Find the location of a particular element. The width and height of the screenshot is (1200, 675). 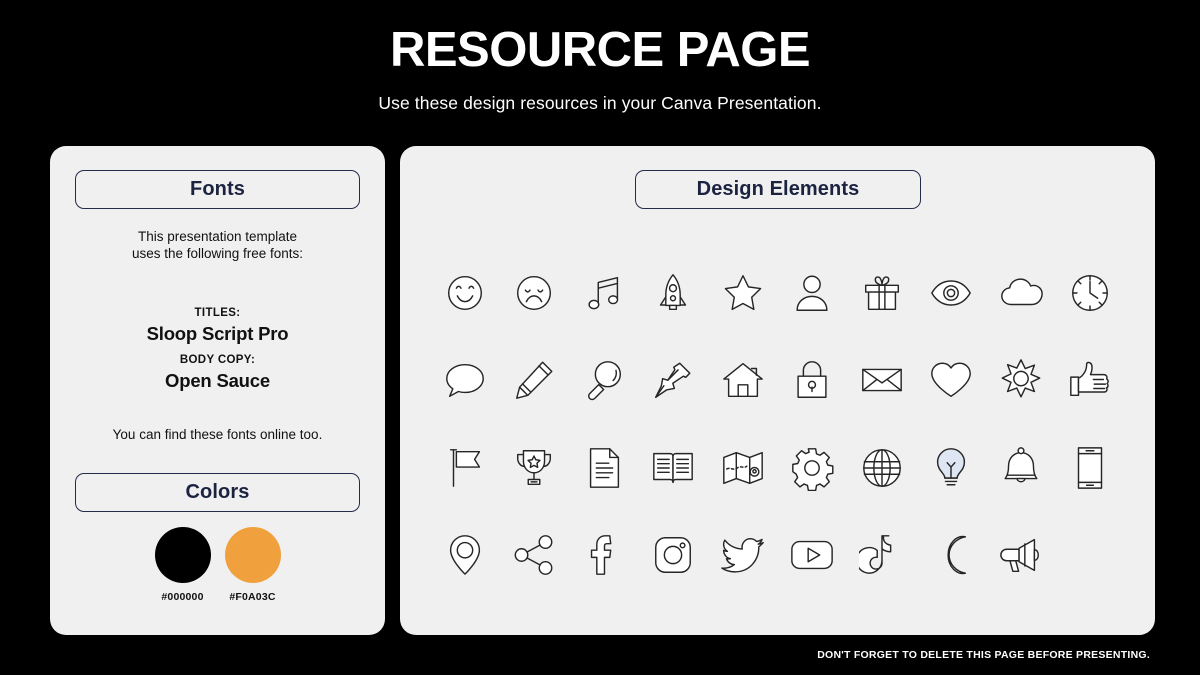

titles-font-block: TITLES: Sloop Script Pro is located at coordinates (217, 326).